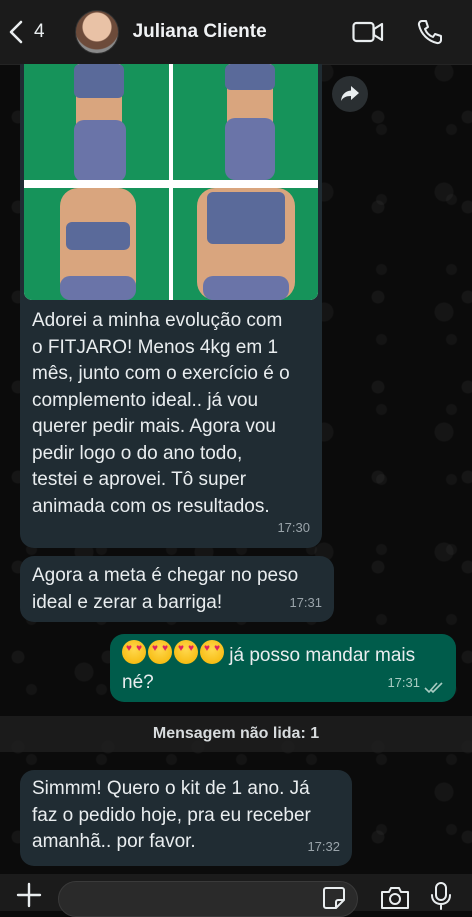  What do you see at coordinates (293, 527) in the screenshot?
I see `message-time: 17:30` at bounding box center [293, 527].